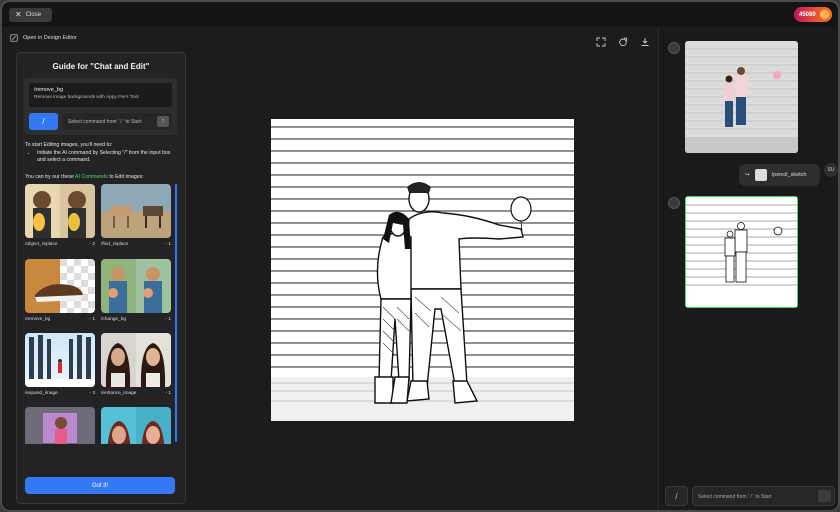  I want to click on fit-icon, so click(601, 40).